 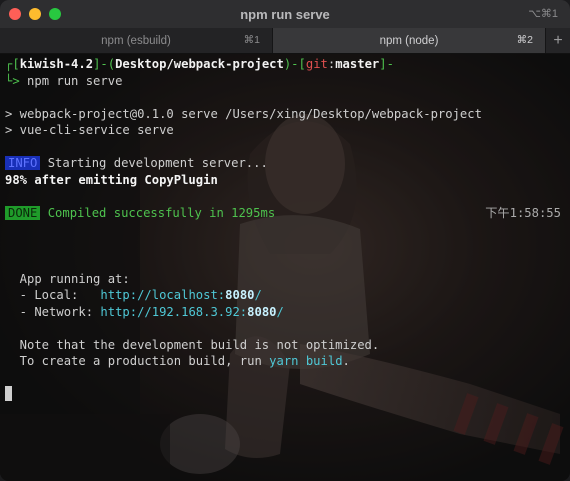 I want to click on yarn-build-command: yarn build, so click(x=306, y=361).